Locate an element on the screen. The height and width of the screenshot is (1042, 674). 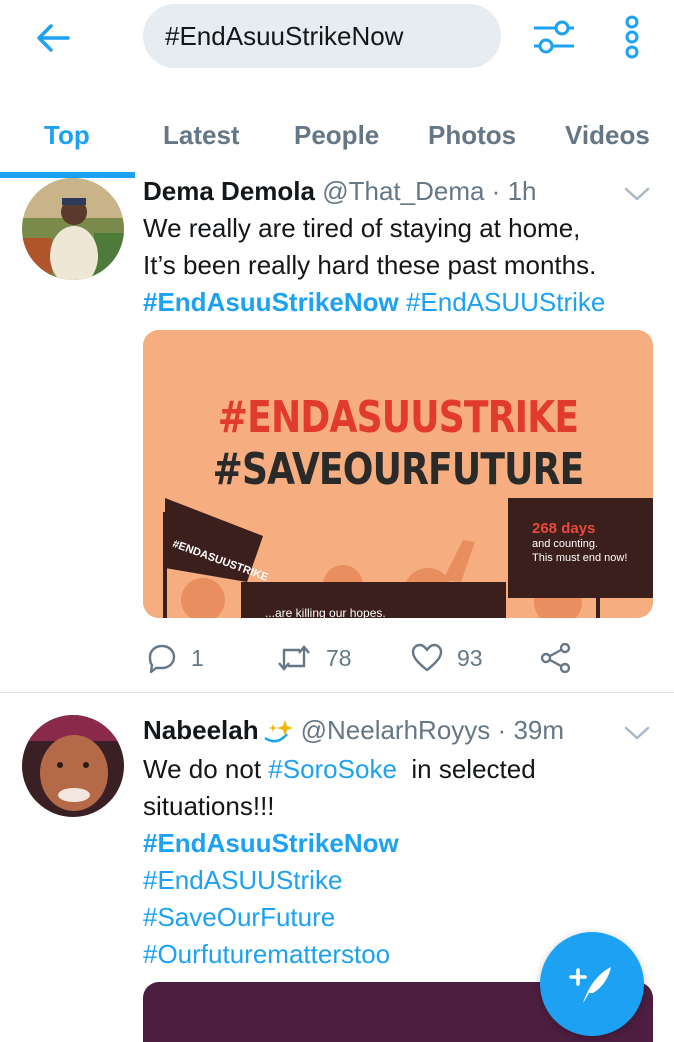
more-vertical-icon is located at coordinates (632, 37).